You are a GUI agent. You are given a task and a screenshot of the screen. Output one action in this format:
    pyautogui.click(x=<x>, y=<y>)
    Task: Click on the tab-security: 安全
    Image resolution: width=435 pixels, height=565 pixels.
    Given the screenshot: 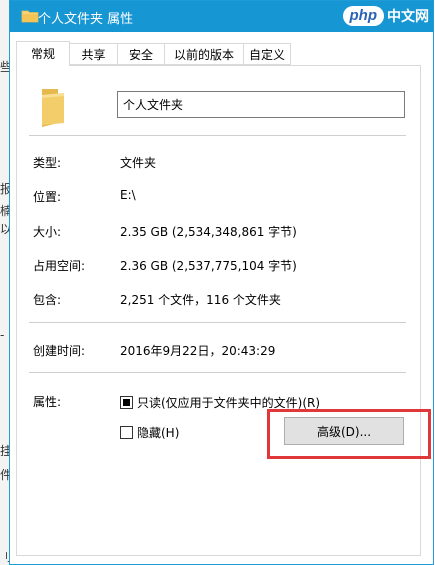 What is the action you would take?
    pyautogui.click(x=141, y=54)
    